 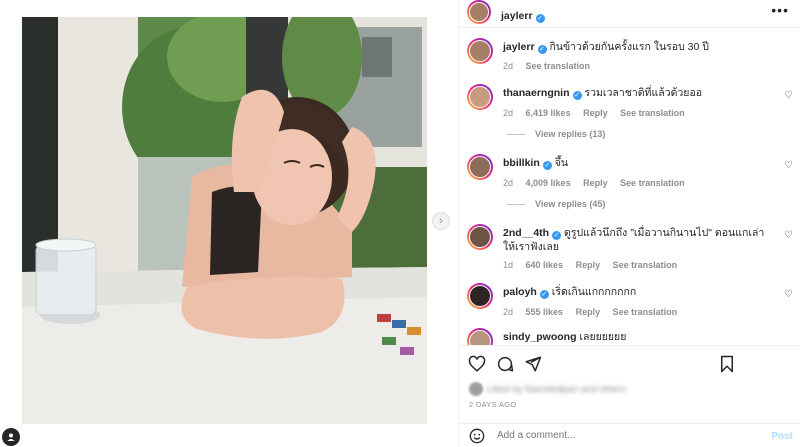 I want to click on liked-by-text: Liked by Namekdipan and others, so click(x=556, y=389).